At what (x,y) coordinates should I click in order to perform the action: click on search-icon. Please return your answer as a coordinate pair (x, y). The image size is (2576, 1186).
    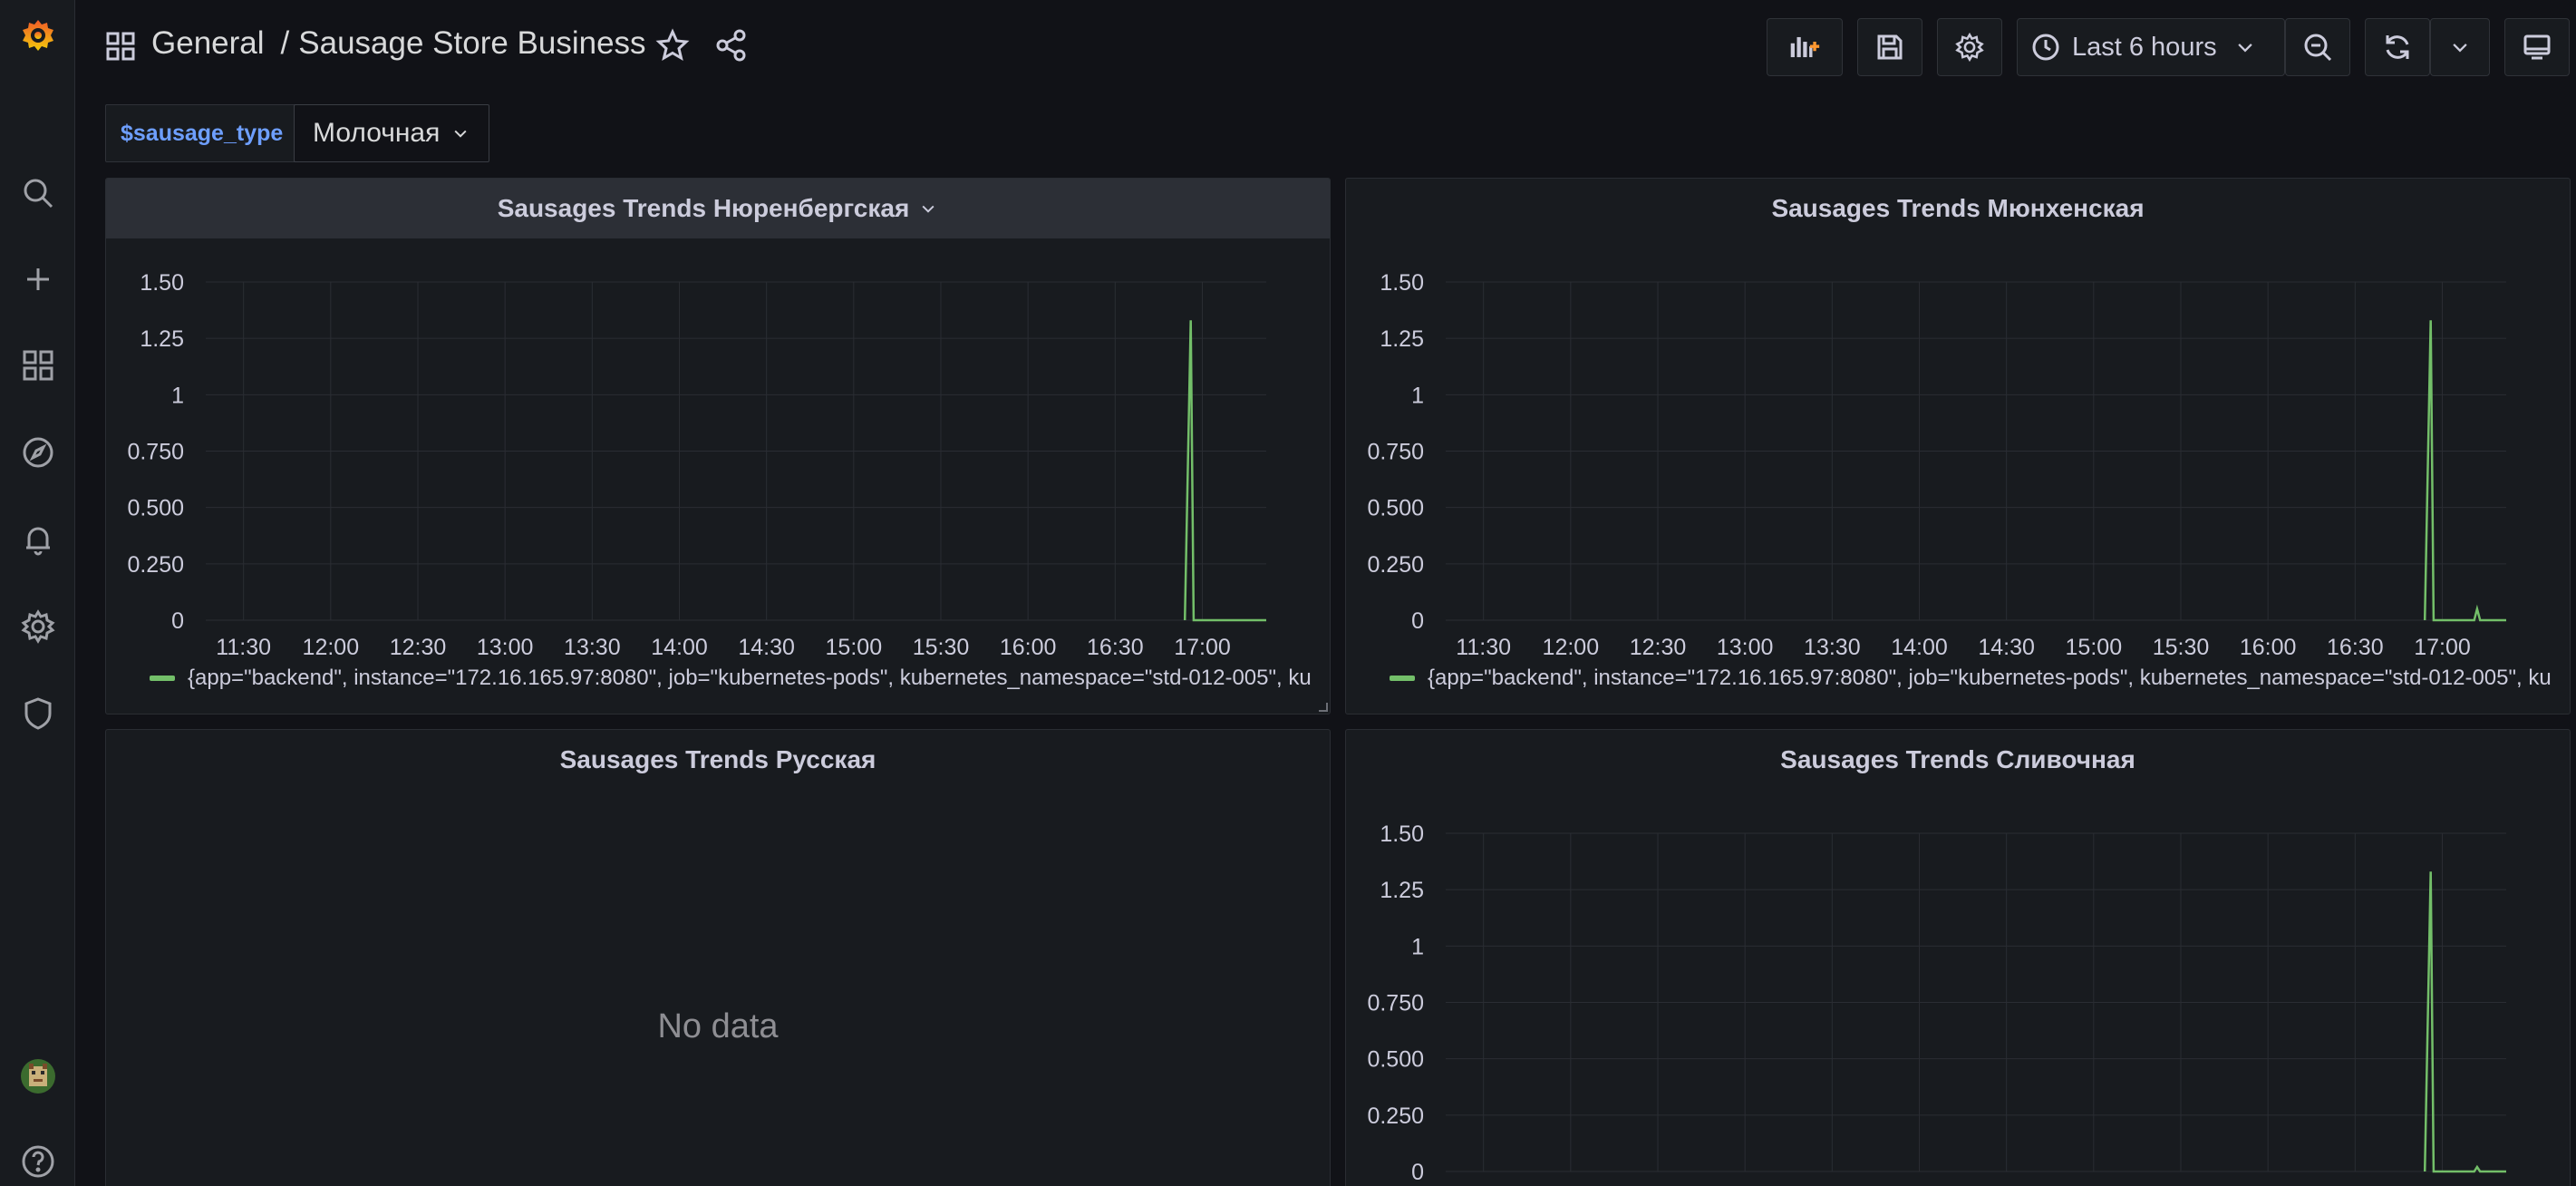
    Looking at the image, I should click on (37, 193).